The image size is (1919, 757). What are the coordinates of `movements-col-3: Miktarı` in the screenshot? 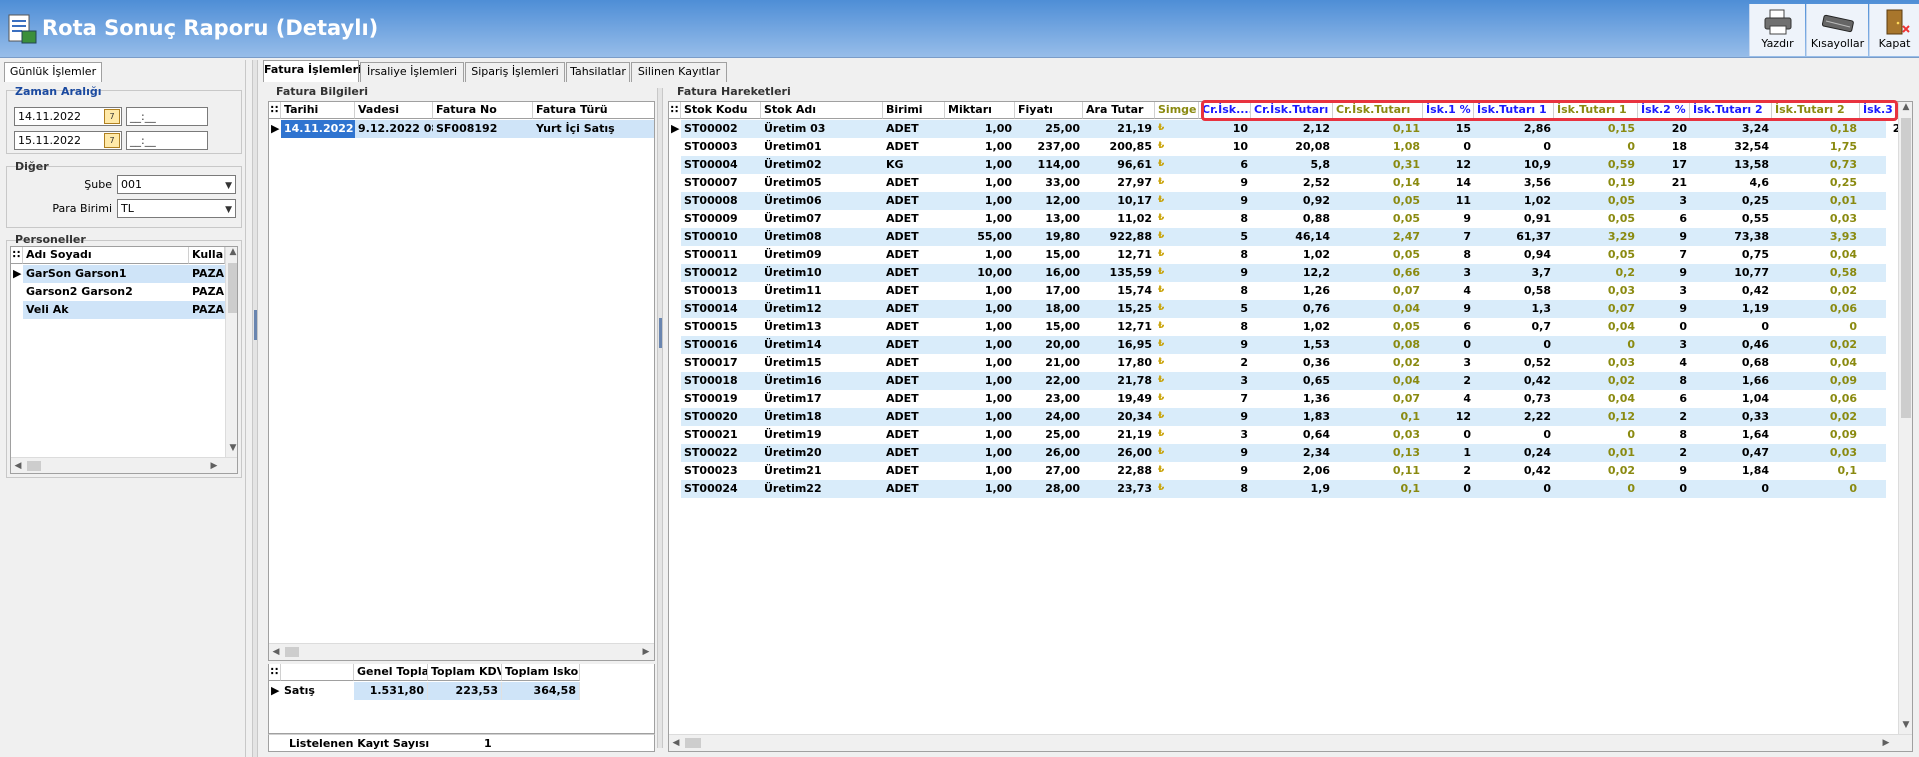 It's located at (980, 110).